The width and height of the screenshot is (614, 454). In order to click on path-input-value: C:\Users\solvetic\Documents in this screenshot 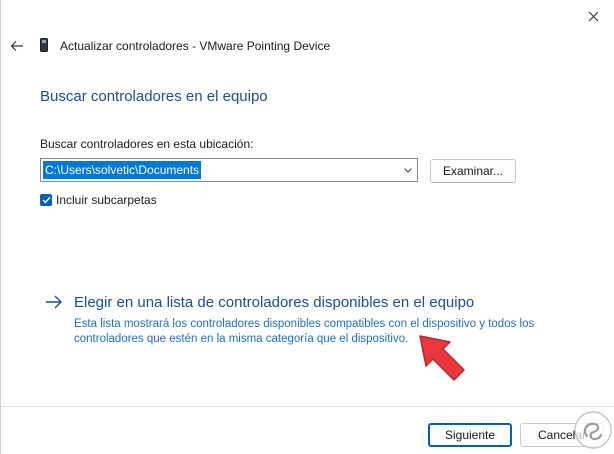, I will do `click(122, 170)`.